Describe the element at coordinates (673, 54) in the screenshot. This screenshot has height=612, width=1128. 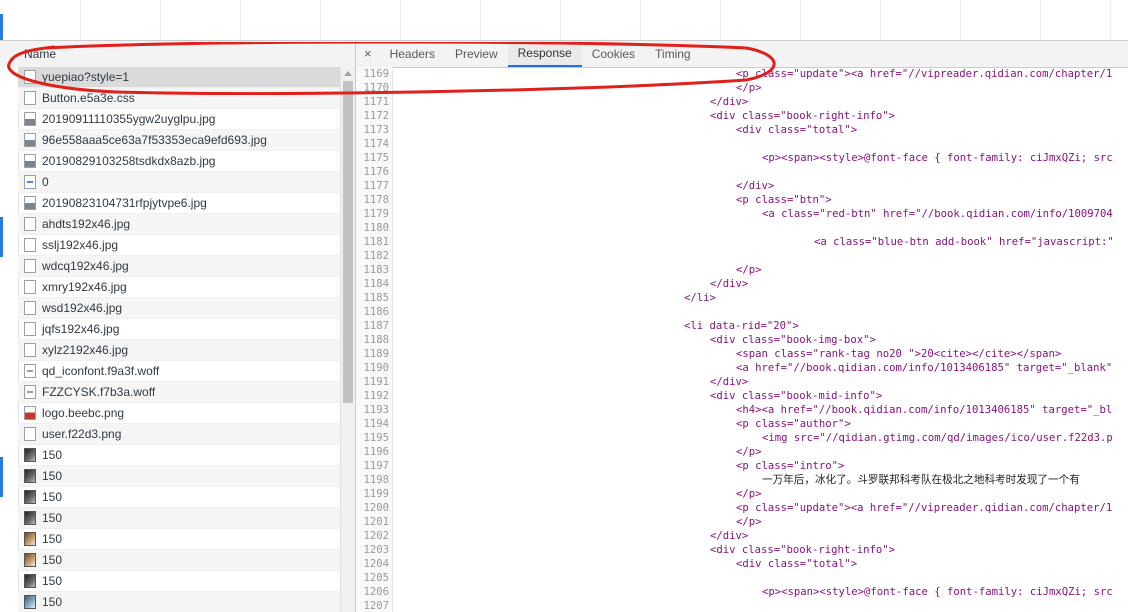
I see `tab-timing: Timing` at that location.